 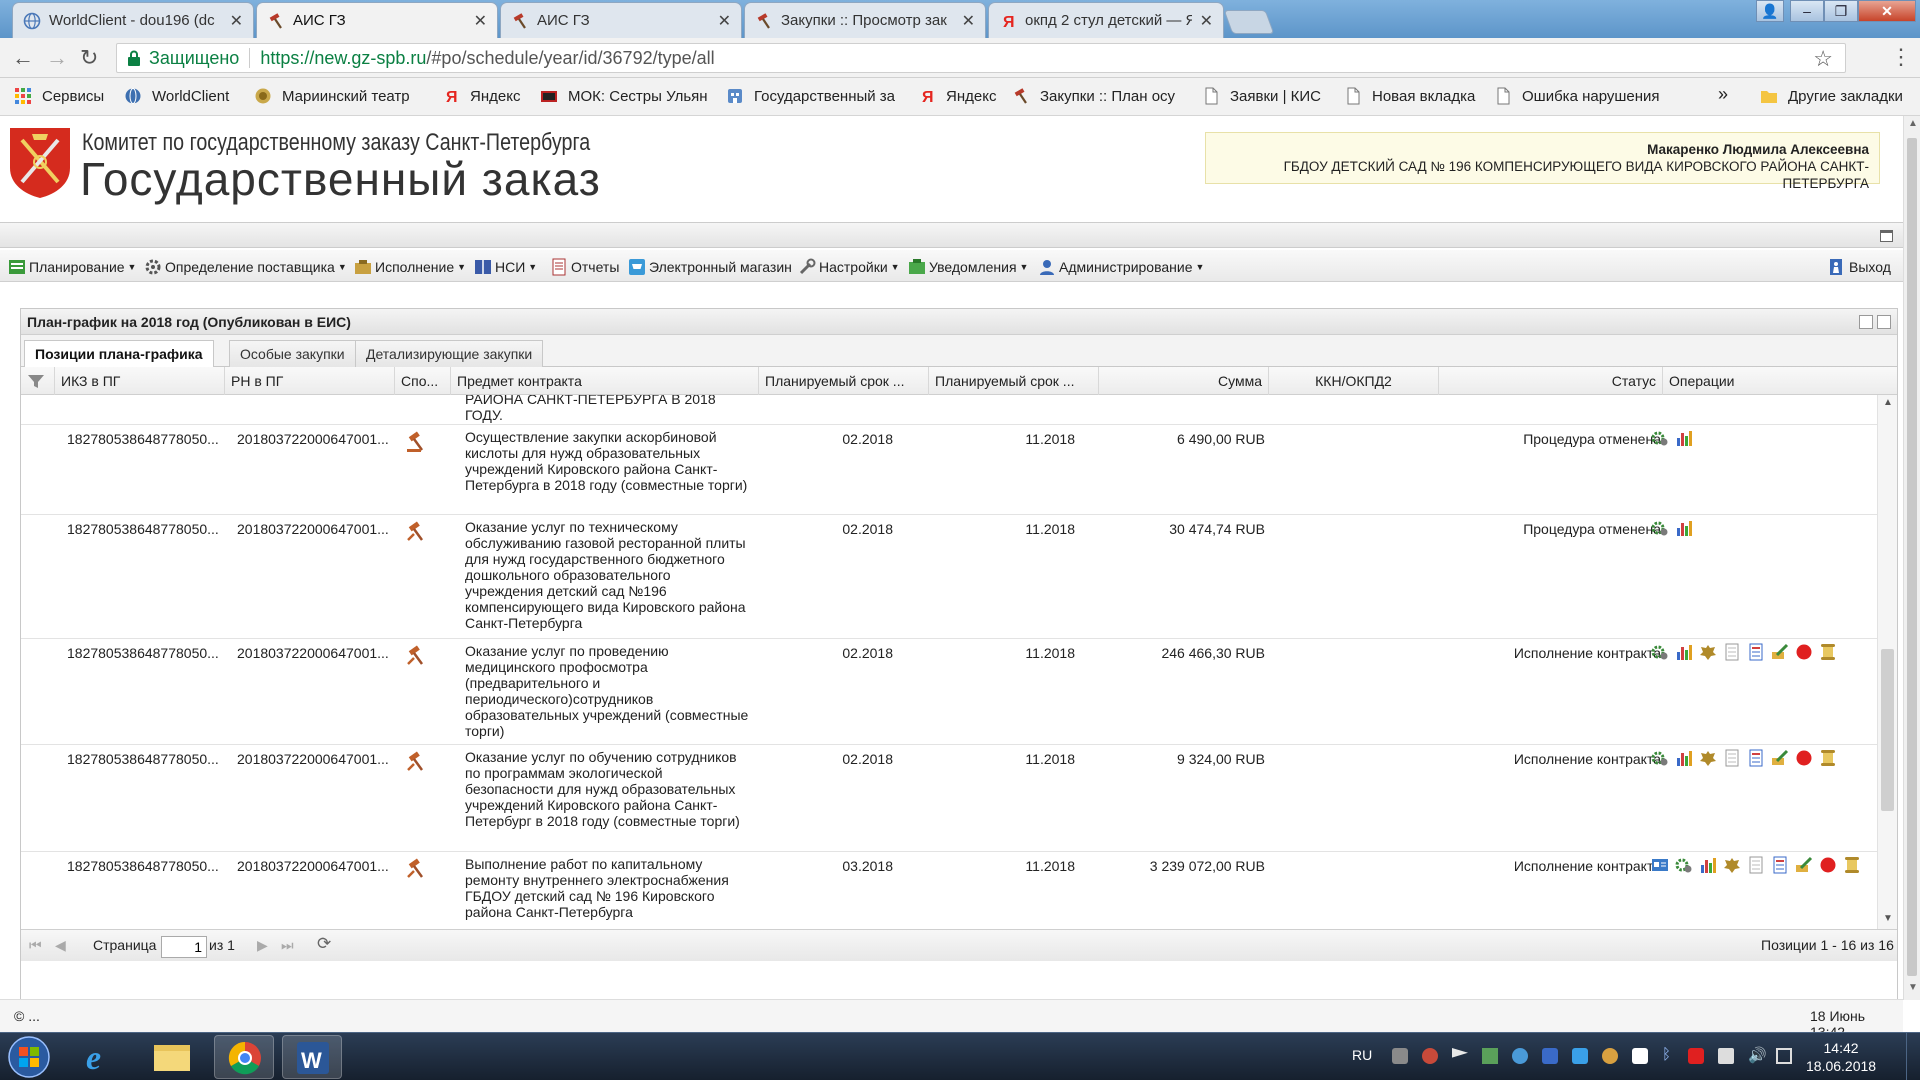 What do you see at coordinates (292, 353) in the screenshot?
I see `tab-special-purchases: Особые закупки` at bounding box center [292, 353].